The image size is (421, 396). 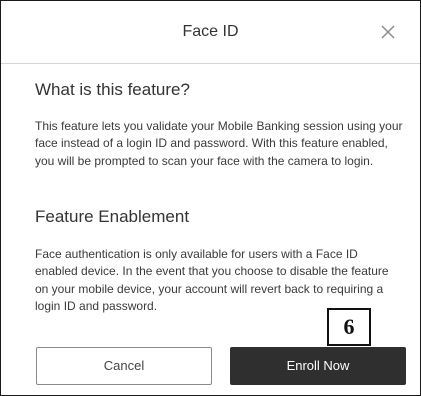 What do you see at coordinates (349, 327) in the screenshot?
I see `step-number-badge: 6` at bounding box center [349, 327].